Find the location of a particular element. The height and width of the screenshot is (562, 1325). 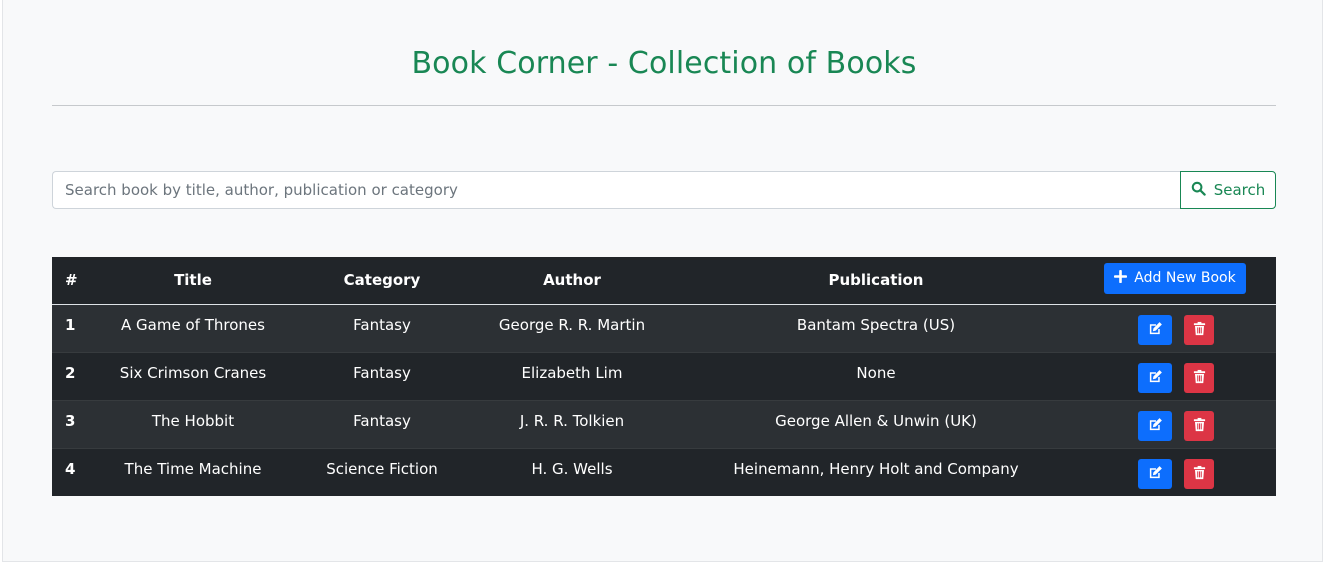

row-title: The Hobbit is located at coordinates (193, 421).